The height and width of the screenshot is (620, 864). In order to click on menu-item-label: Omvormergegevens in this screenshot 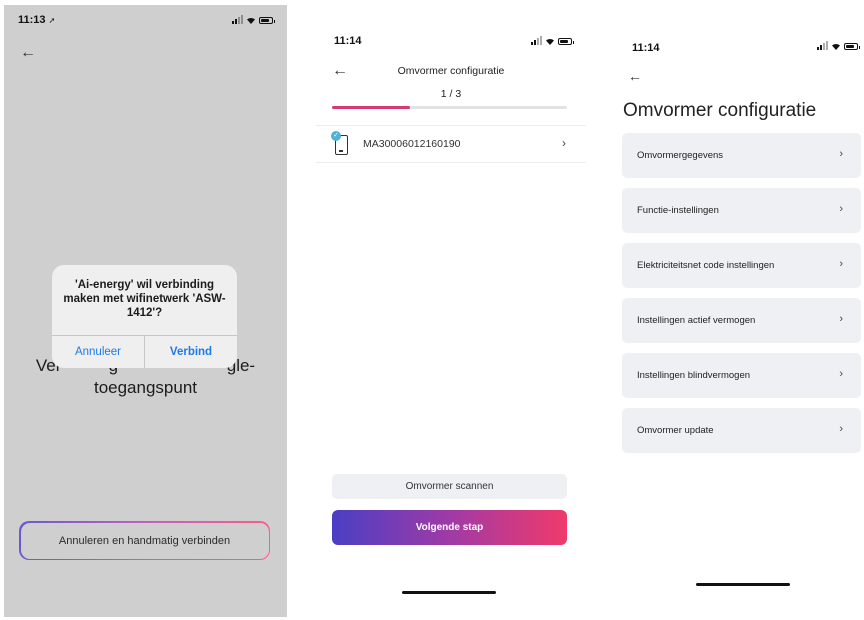, I will do `click(680, 155)`.